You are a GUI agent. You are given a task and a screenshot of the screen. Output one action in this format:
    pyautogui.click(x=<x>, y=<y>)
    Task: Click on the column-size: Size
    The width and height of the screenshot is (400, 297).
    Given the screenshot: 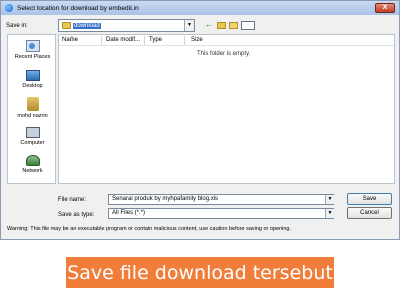 What is the action you would take?
    pyautogui.click(x=197, y=40)
    